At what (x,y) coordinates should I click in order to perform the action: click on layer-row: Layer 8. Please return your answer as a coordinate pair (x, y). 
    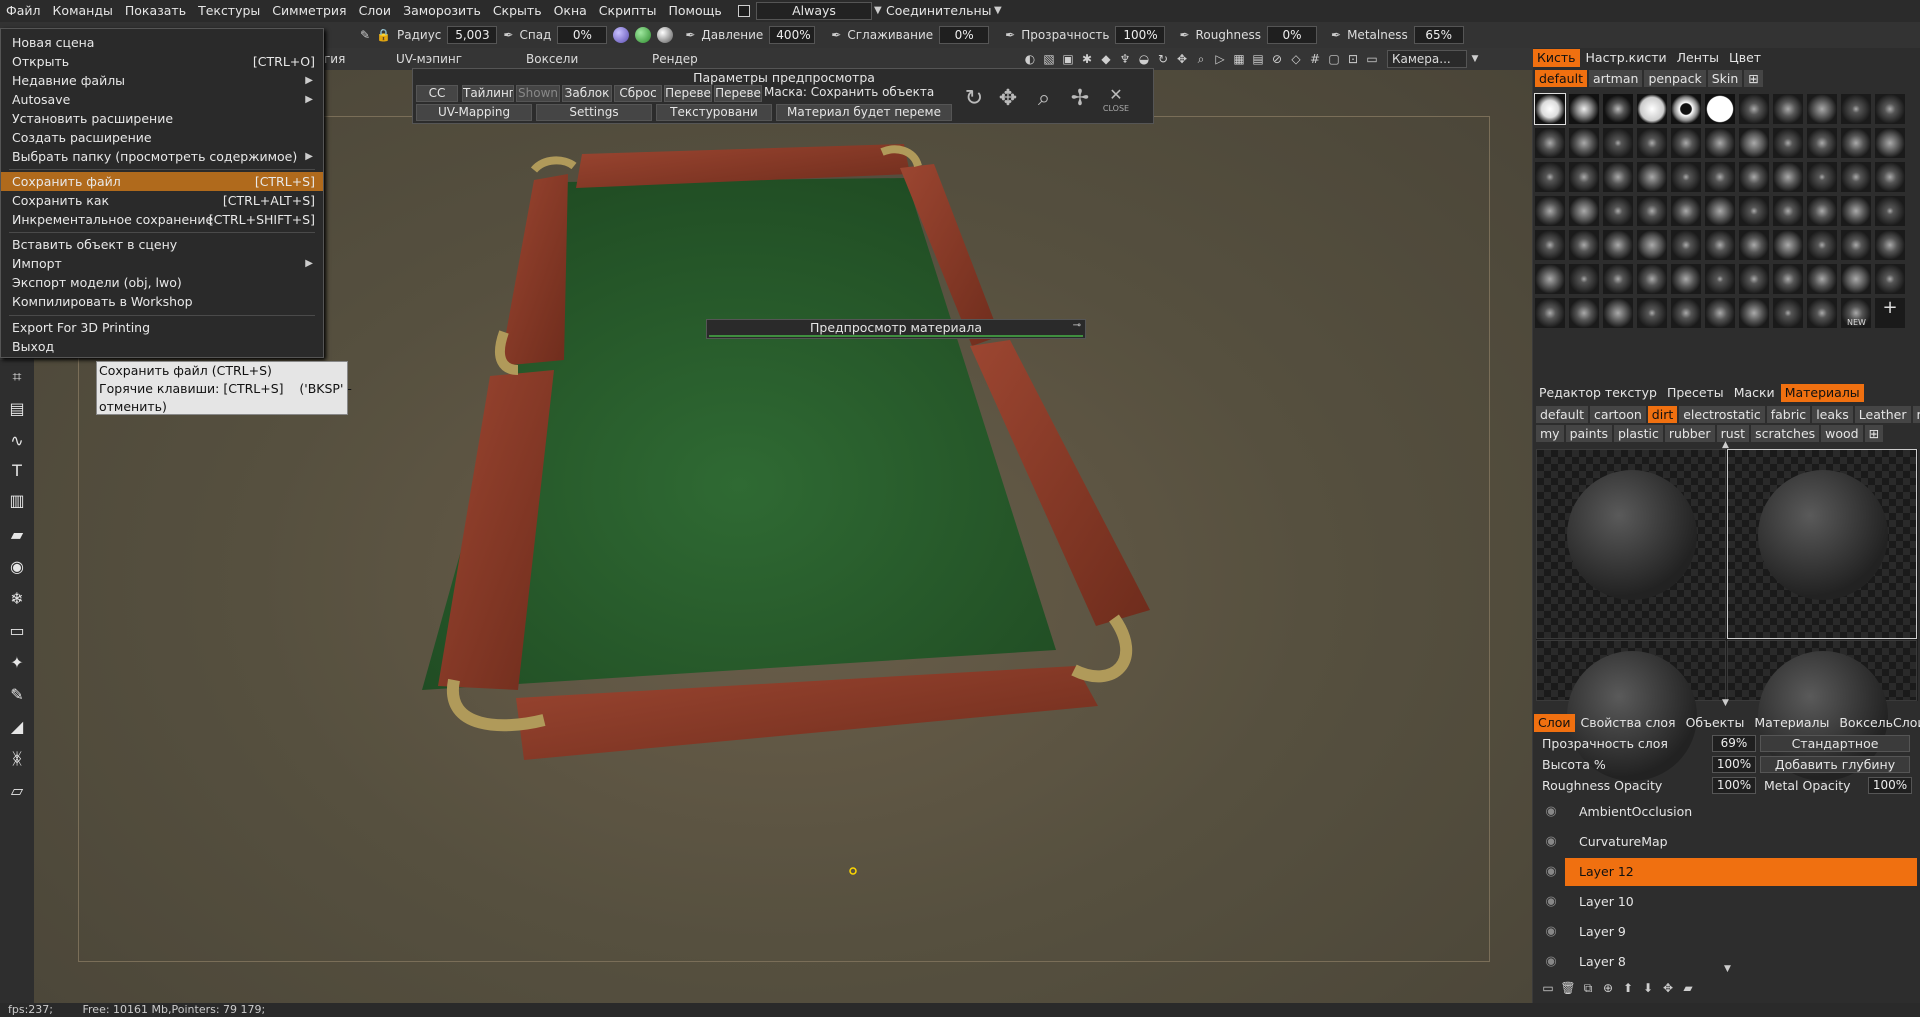
    Looking at the image, I should click on (1741, 962).